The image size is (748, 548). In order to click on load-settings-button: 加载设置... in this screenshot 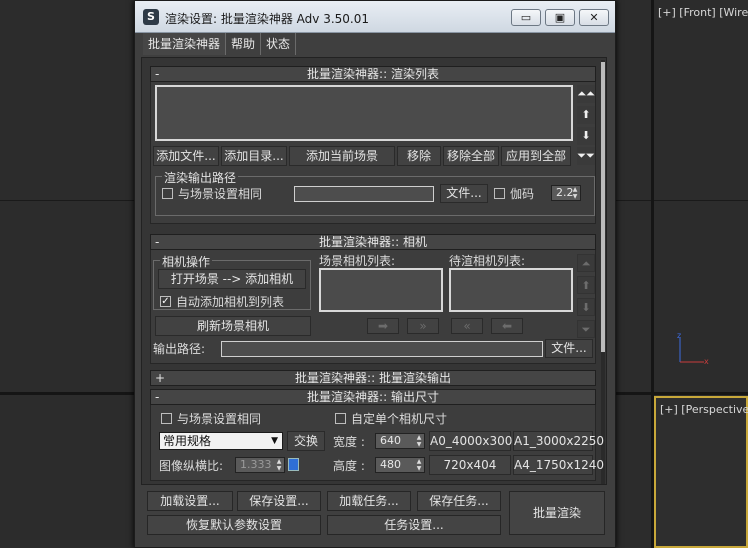, I will do `click(190, 501)`.